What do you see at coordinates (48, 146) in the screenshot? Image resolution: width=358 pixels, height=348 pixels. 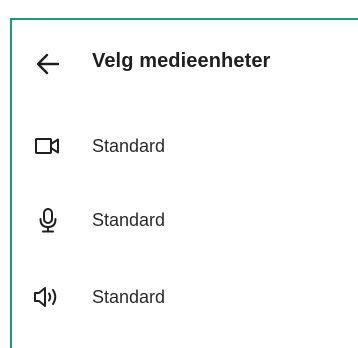 I see `camera-icon` at bounding box center [48, 146].